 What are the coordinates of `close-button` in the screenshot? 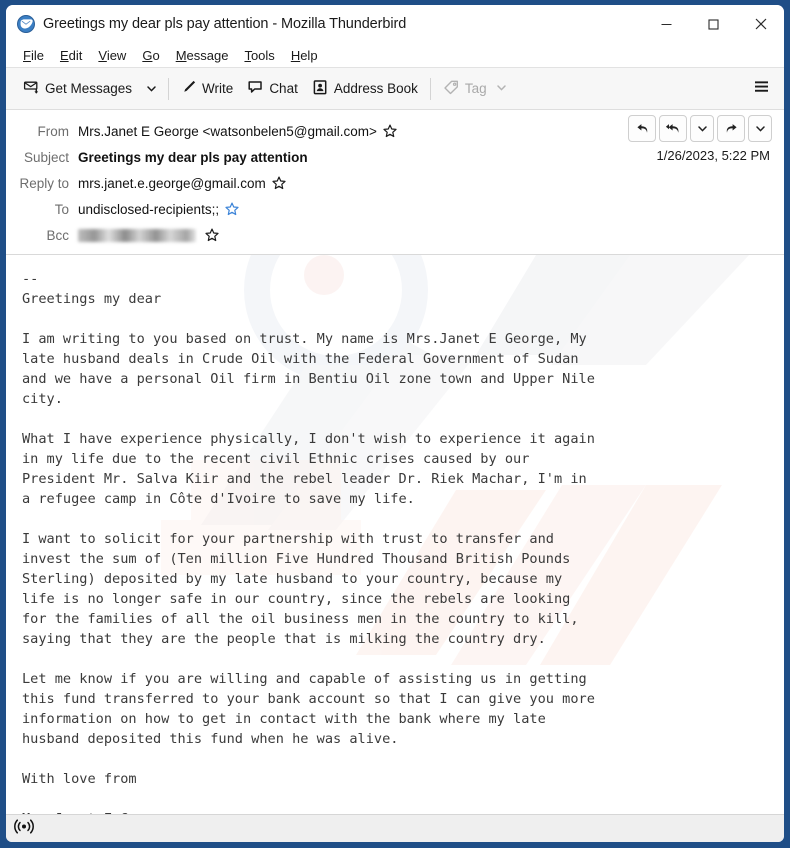 It's located at (760, 24).